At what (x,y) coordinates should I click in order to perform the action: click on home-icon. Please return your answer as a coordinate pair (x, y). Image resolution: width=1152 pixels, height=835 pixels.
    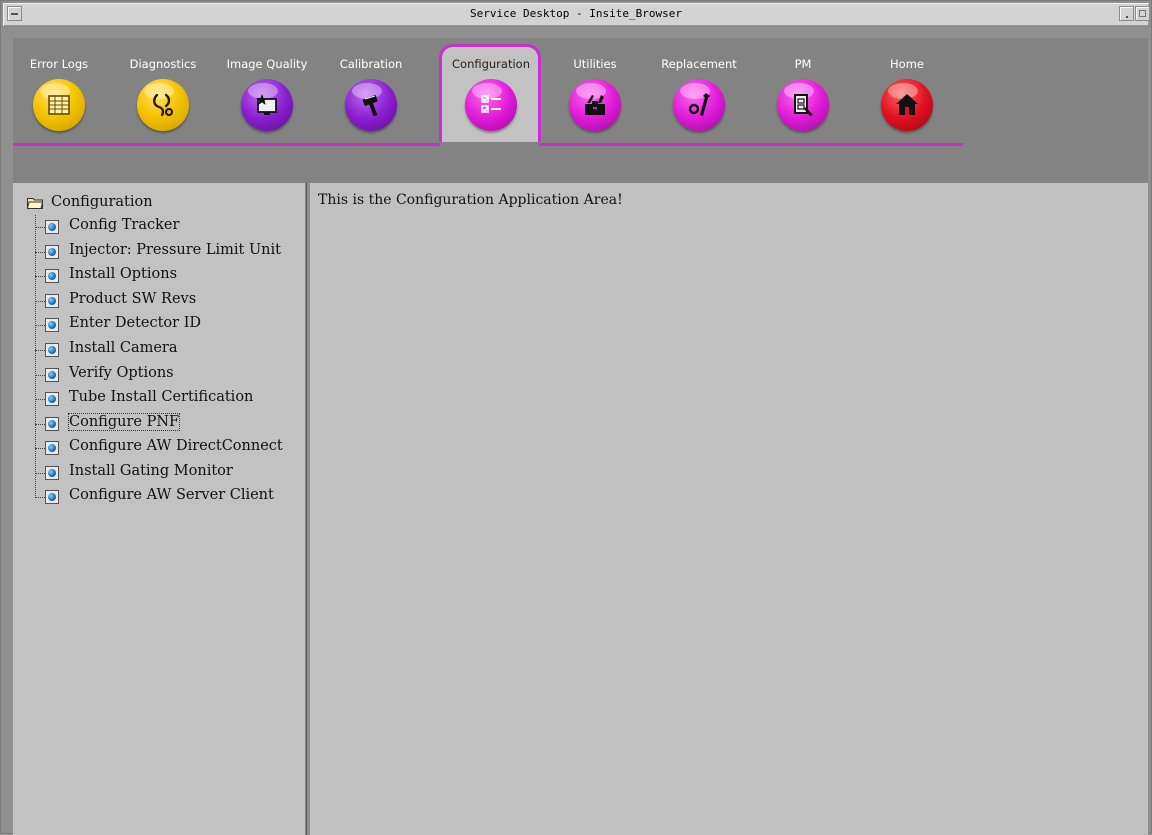
    Looking at the image, I should click on (907, 105).